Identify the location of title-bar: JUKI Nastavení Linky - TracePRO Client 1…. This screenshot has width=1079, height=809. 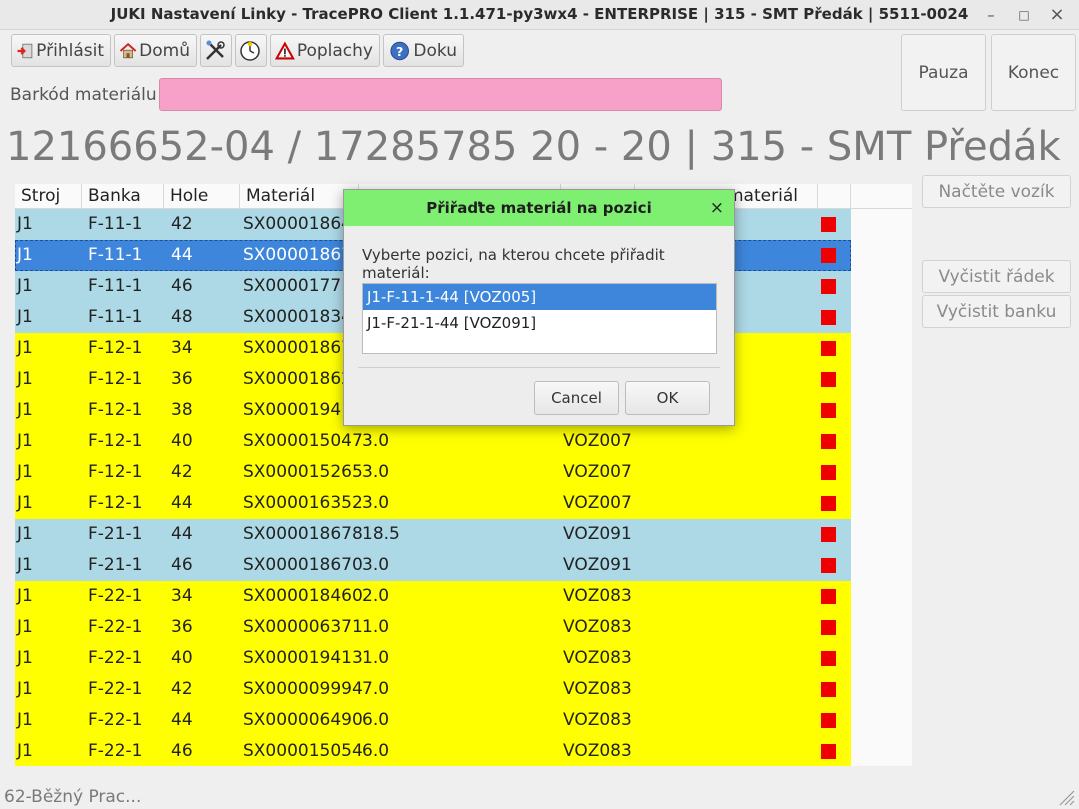
(539, 15).